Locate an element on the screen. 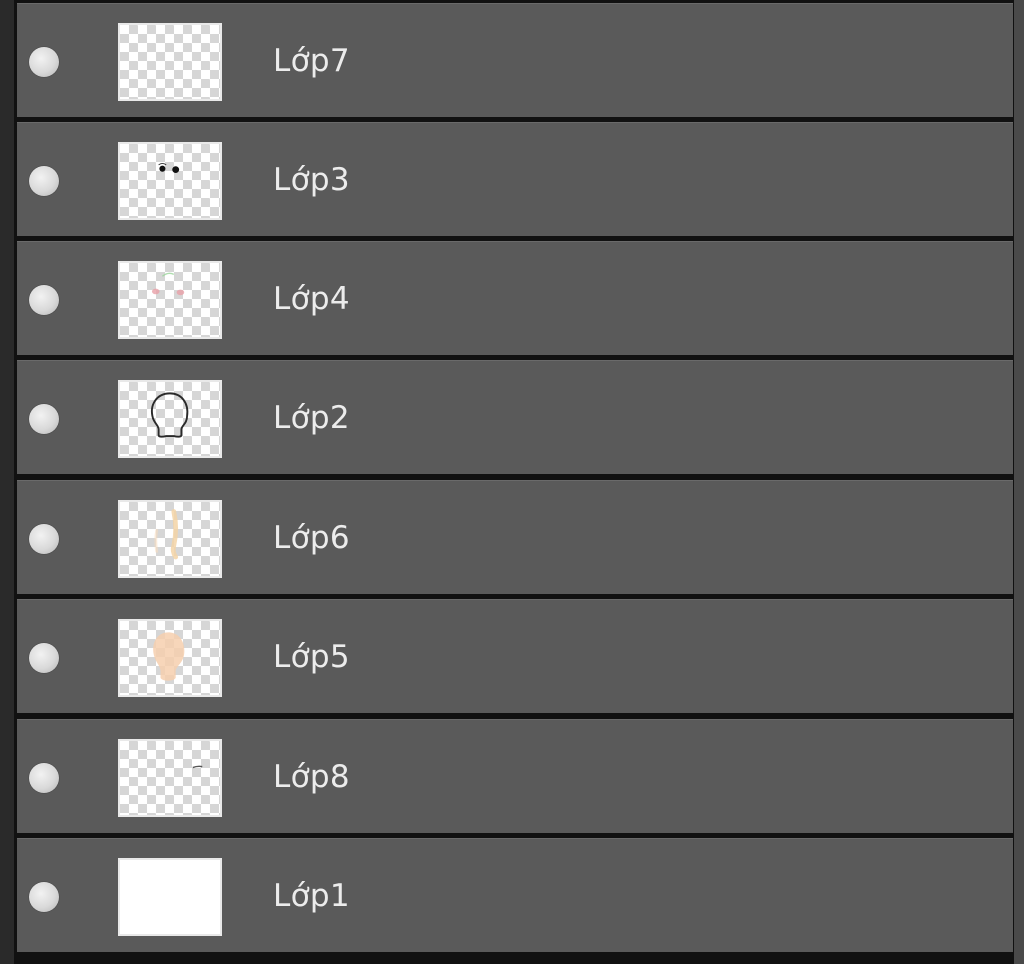  panel-right-edge is located at coordinates (1019, 482).